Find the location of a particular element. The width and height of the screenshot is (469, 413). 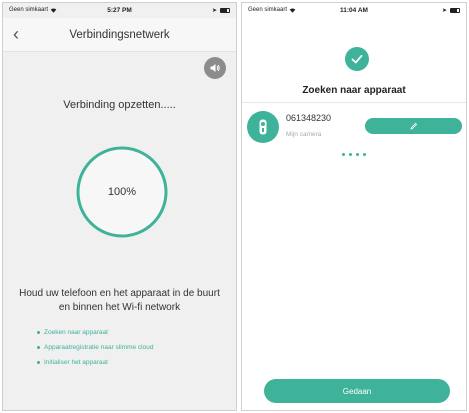

pencil-icon is located at coordinates (413, 126).